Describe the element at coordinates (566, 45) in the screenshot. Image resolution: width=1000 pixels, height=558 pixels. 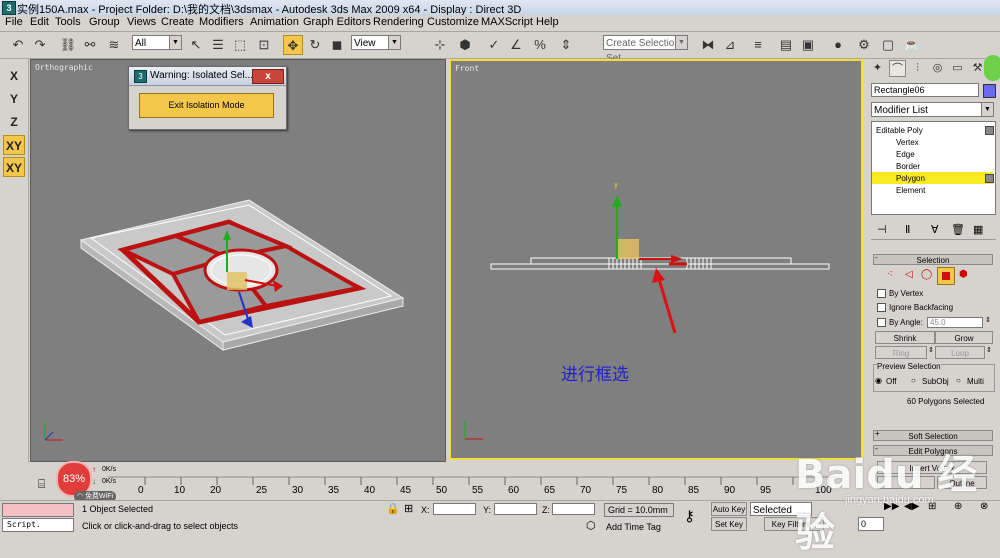
I see `spinner-snap-icon: ⇕` at that location.